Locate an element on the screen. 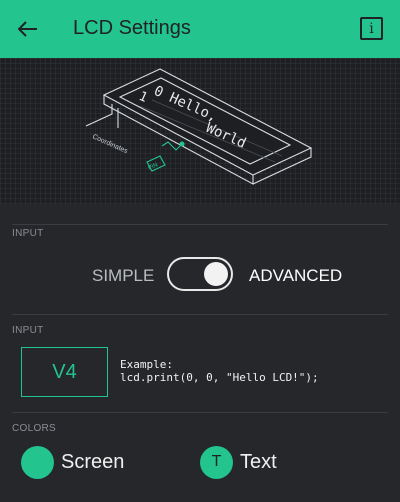 This screenshot has height=502, width=400. screen-color-label: Screen is located at coordinates (93, 461).